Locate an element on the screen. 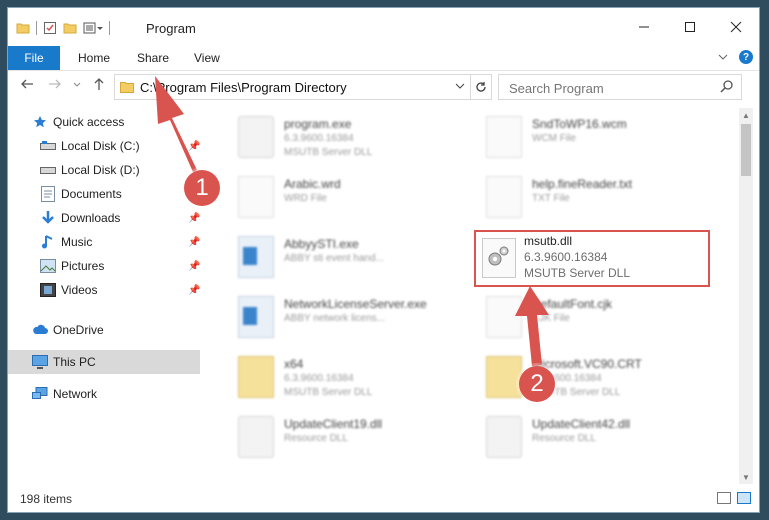 The width and height of the screenshot is (769, 520). help-button: ? is located at coordinates (746, 57).